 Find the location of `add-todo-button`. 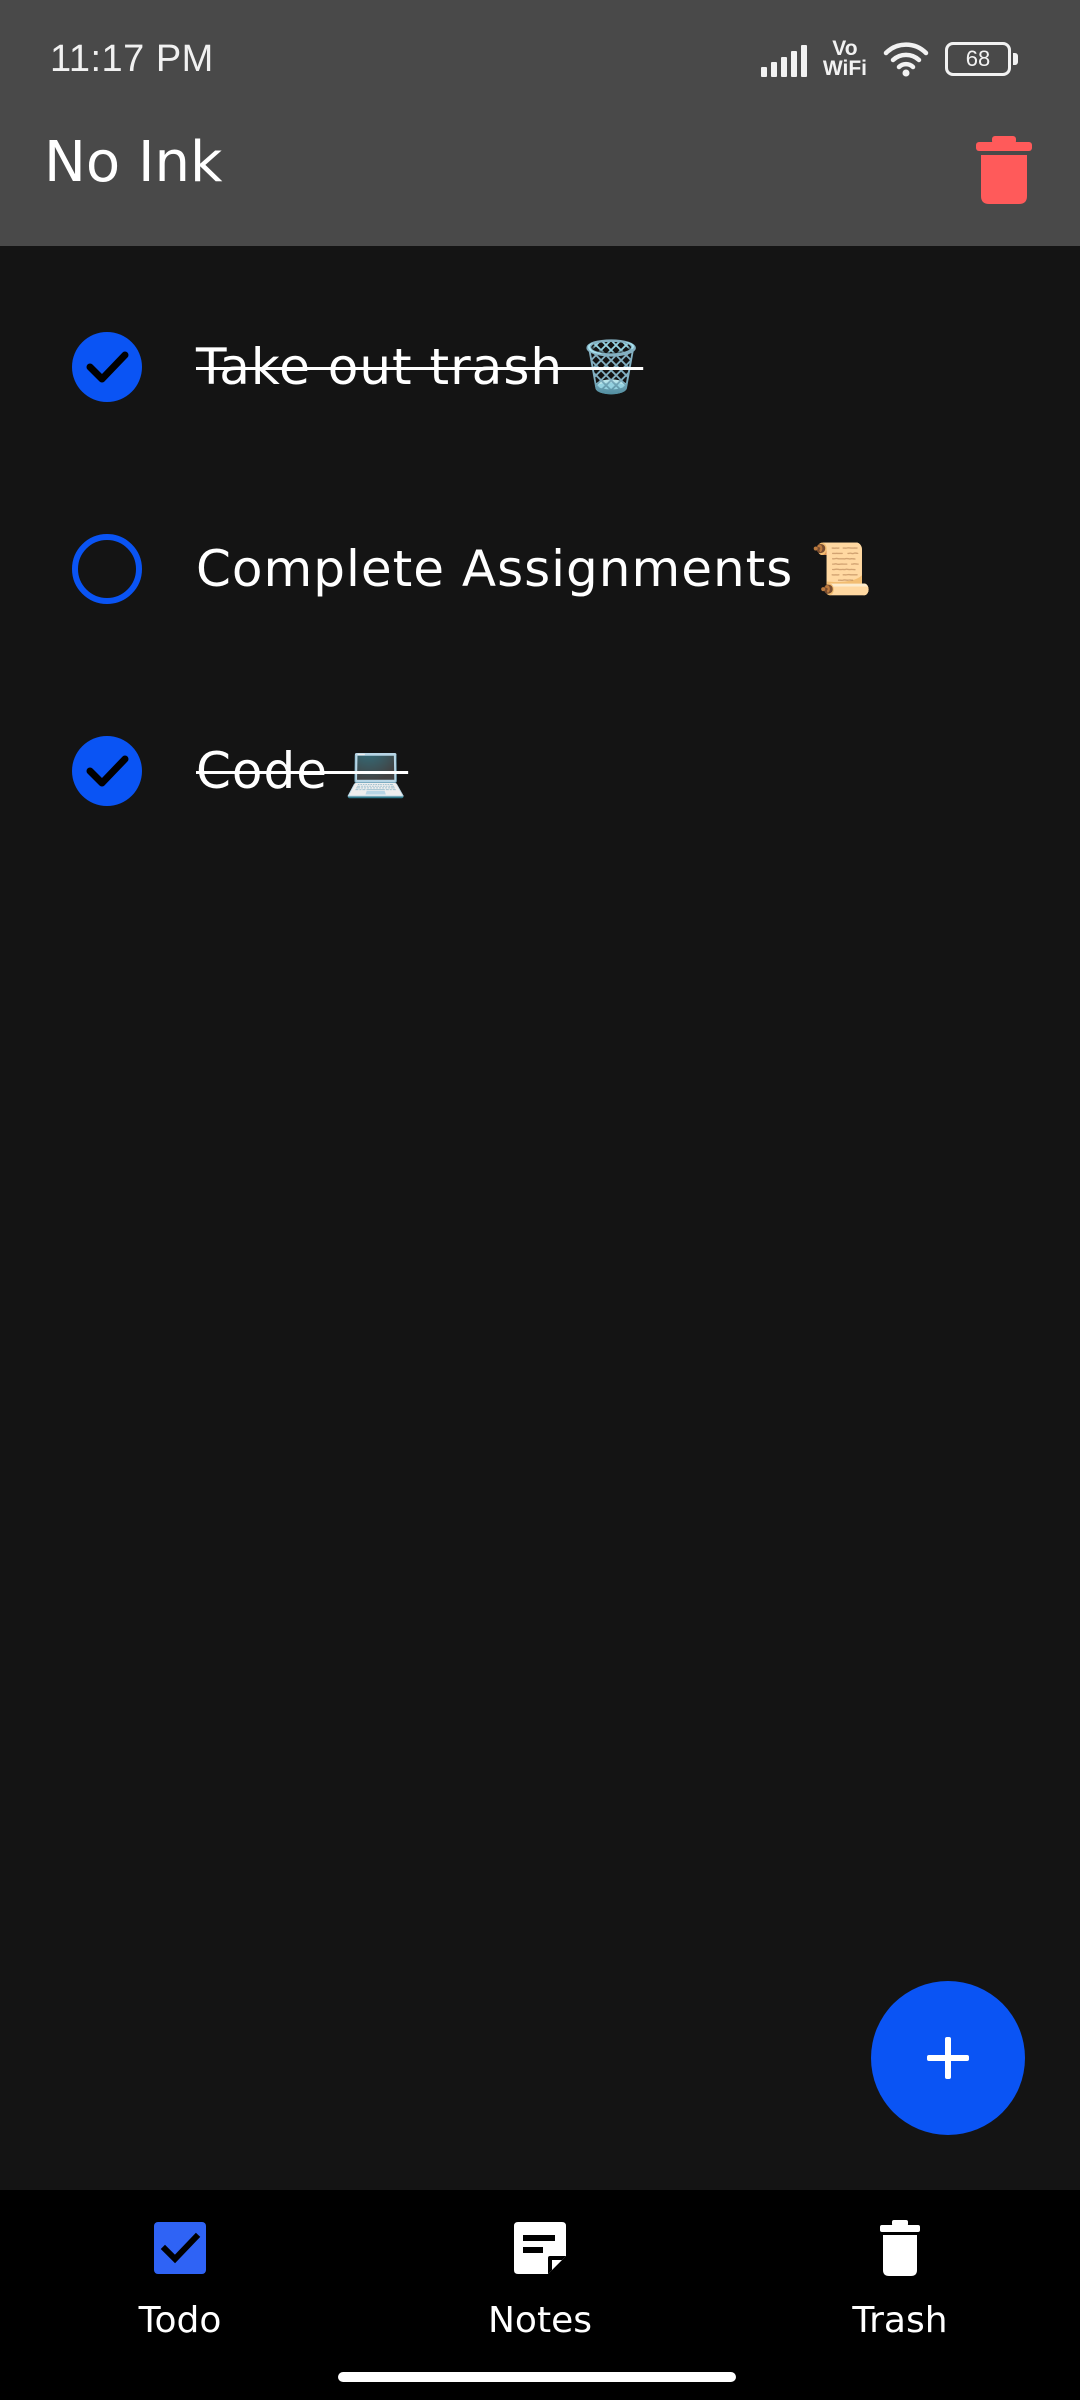

add-todo-button is located at coordinates (948, 2058).